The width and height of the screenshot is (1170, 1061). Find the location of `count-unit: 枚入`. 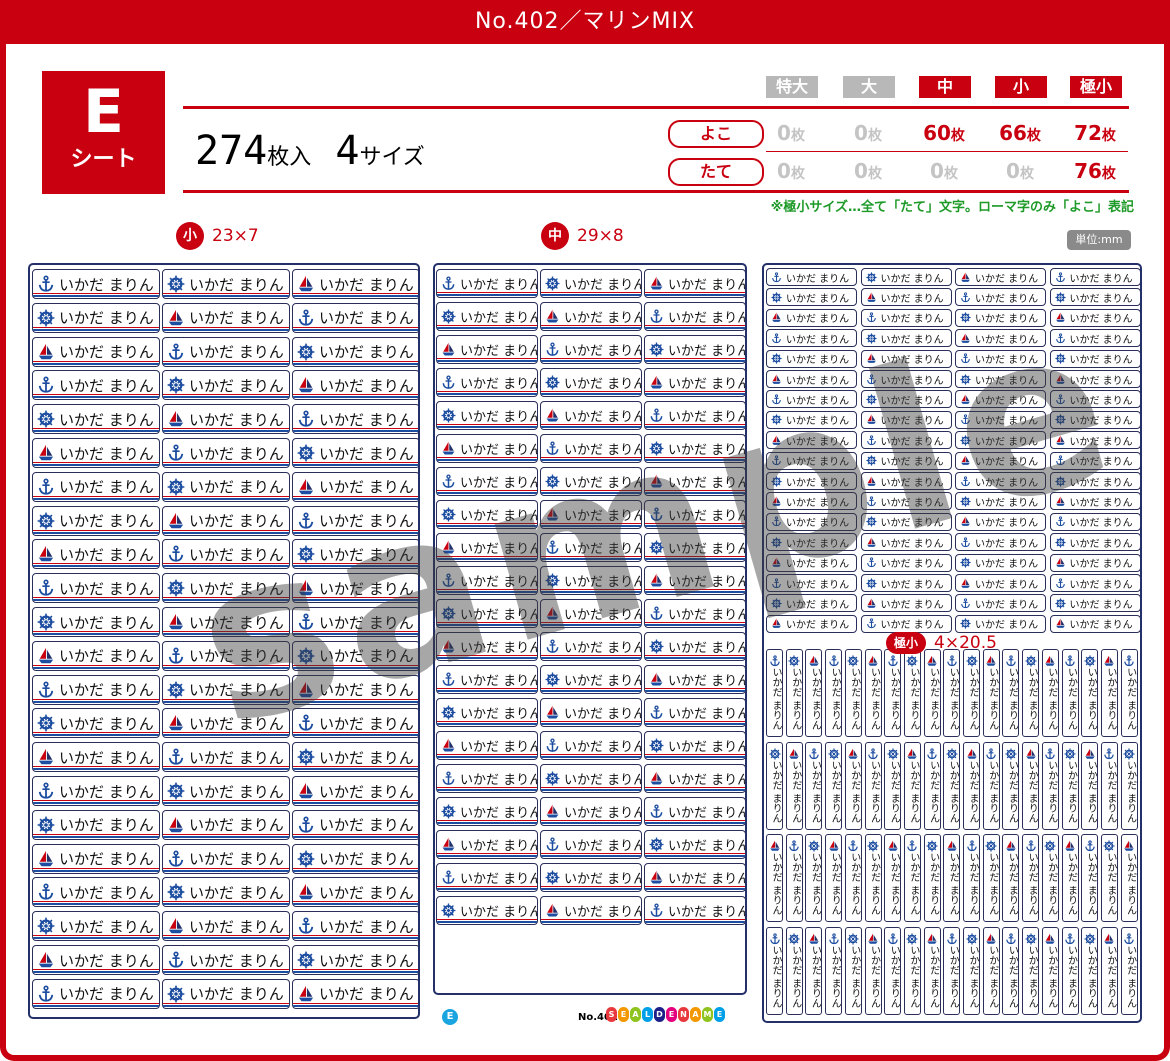

count-unit: 枚入 is located at coordinates (289, 157).